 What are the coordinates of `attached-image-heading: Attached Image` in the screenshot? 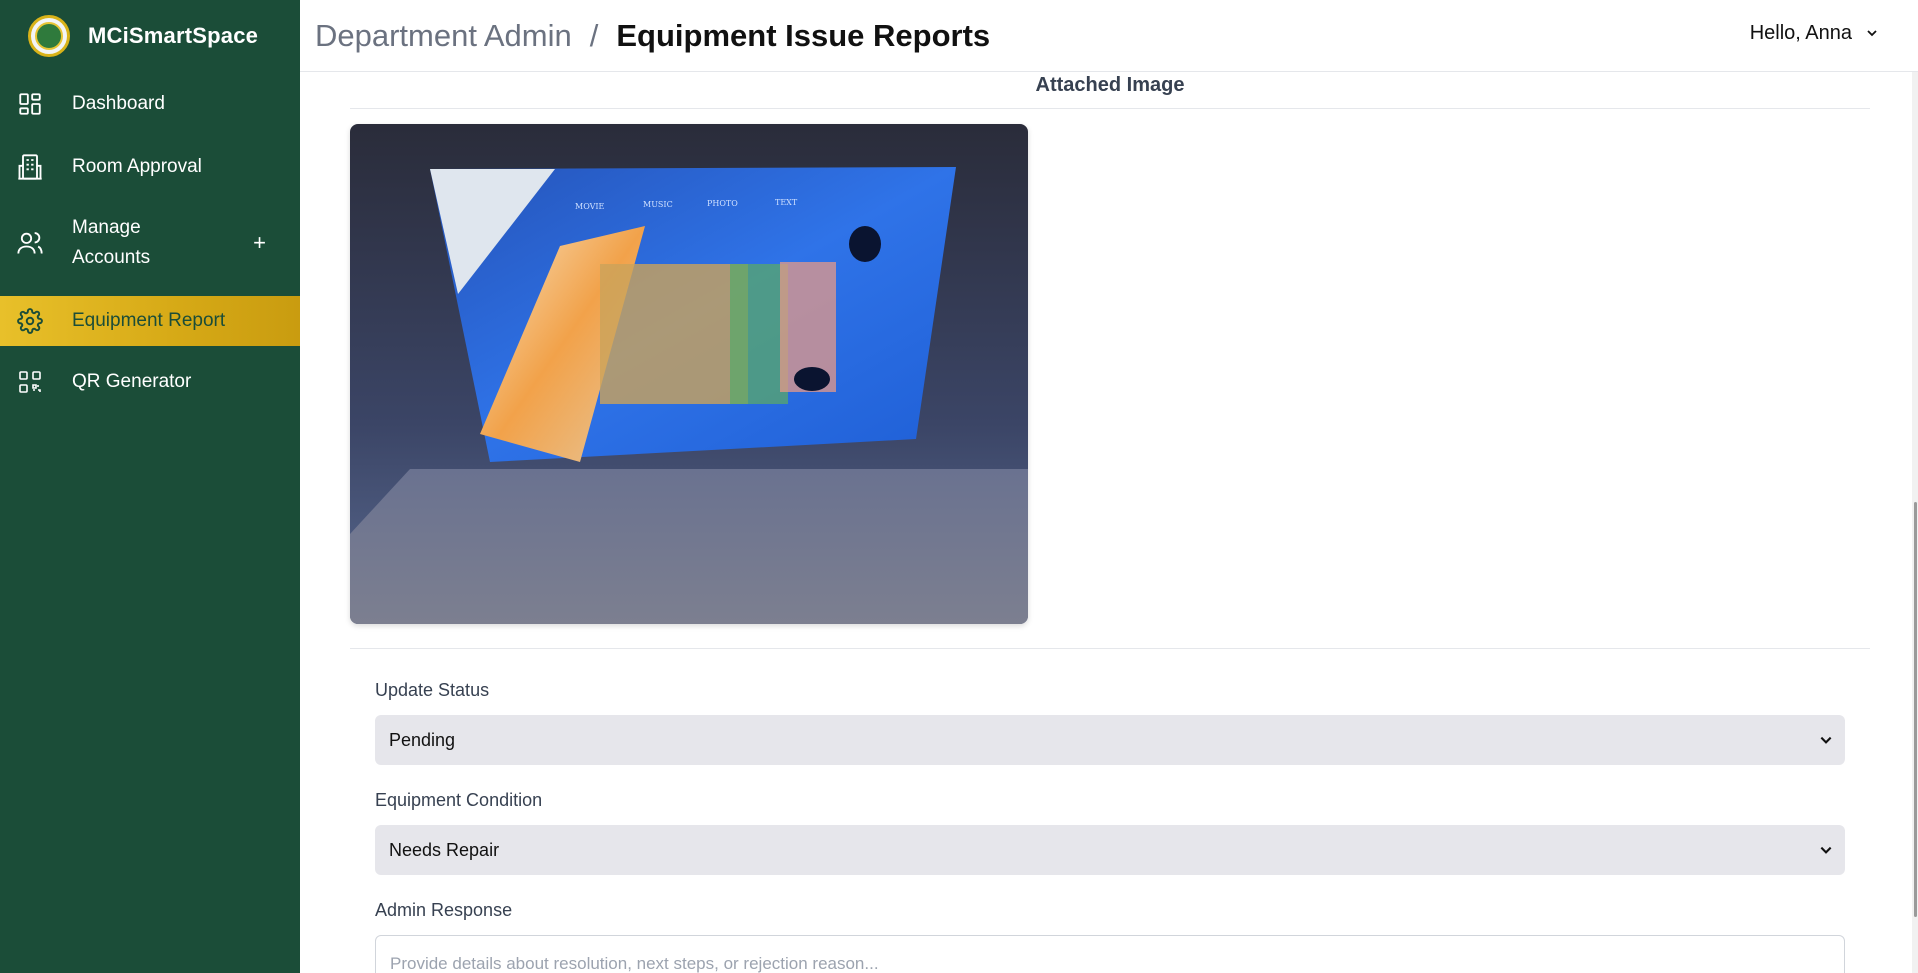 It's located at (1110, 90).